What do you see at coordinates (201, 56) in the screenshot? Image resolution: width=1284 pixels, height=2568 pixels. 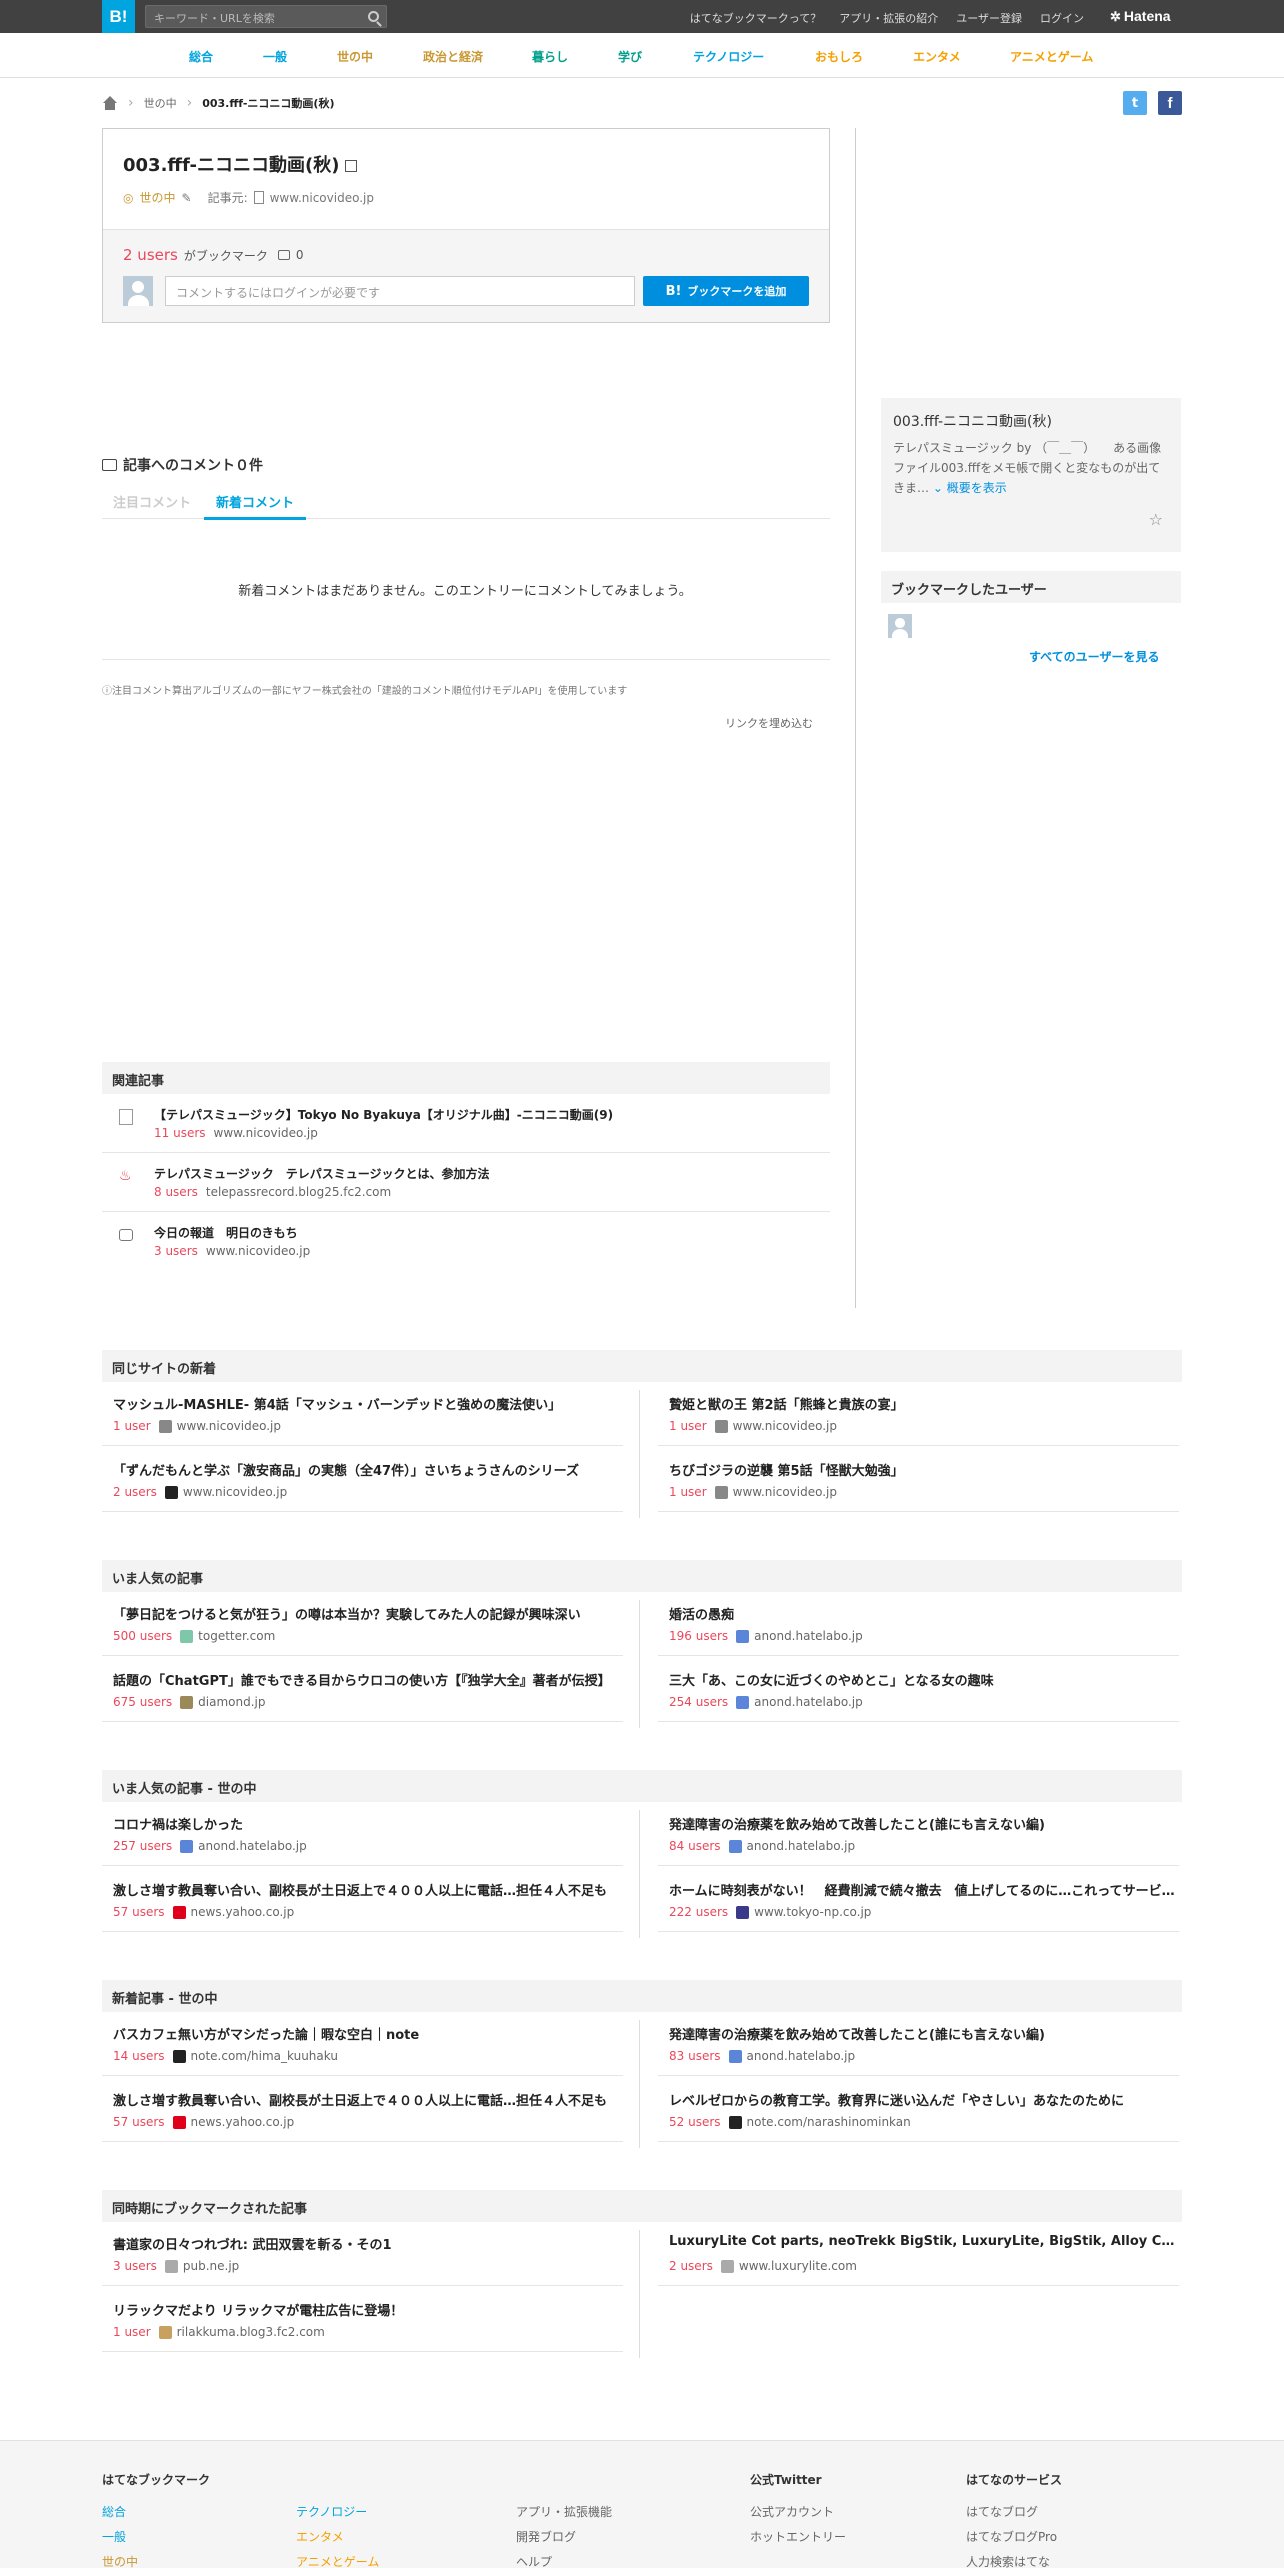 I see `category-all: 総合` at bounding box center [201, 56].